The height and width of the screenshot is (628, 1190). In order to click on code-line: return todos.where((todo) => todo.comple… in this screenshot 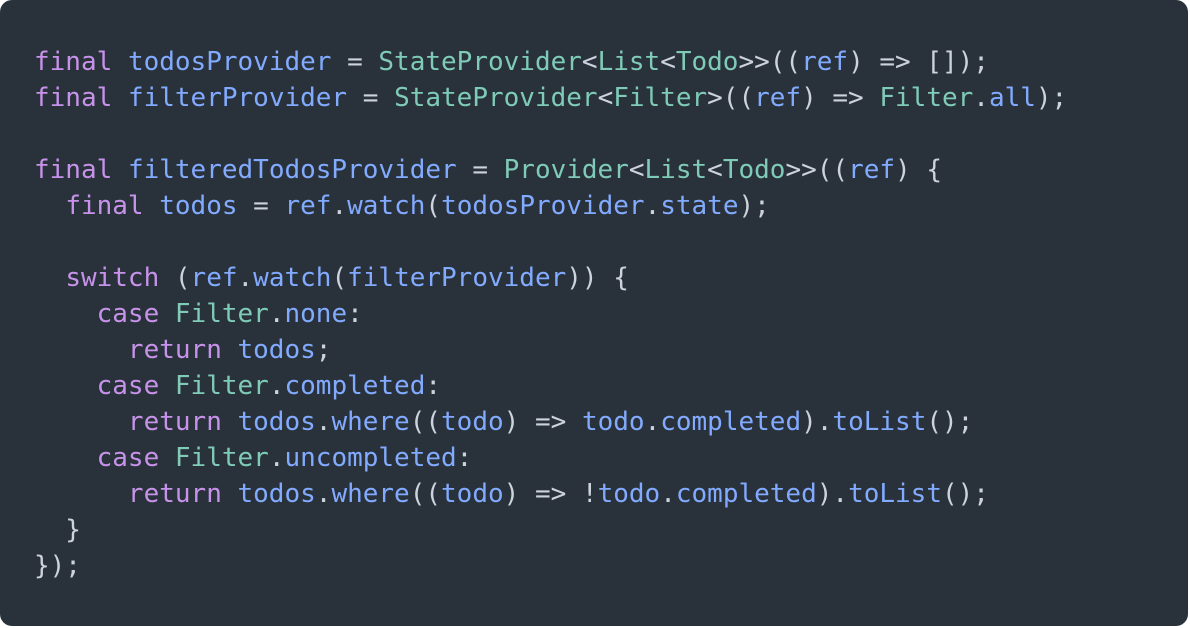, I will do `click(611, 422)`.